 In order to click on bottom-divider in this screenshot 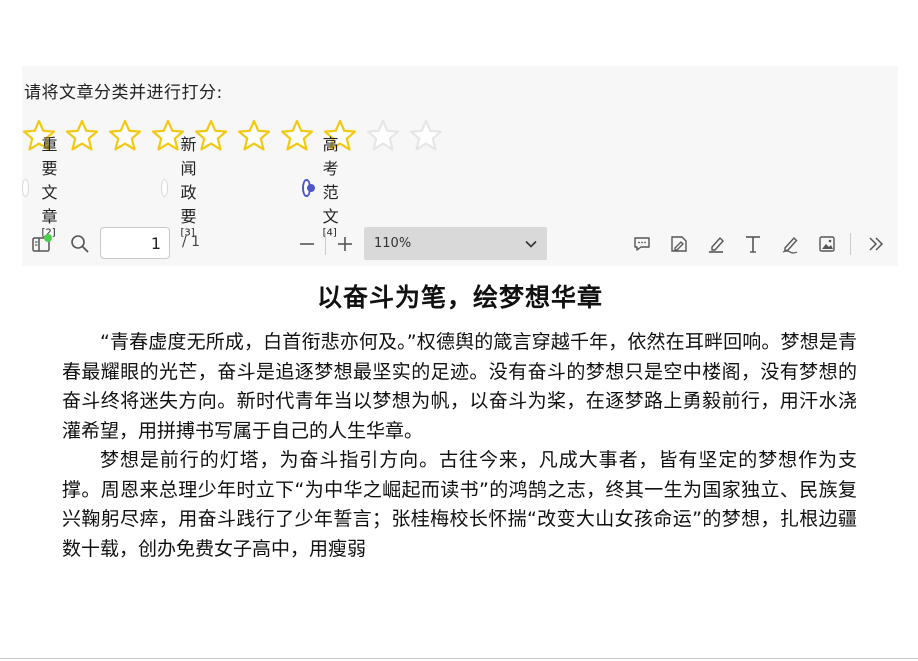, I will do `click(459, 658)`.